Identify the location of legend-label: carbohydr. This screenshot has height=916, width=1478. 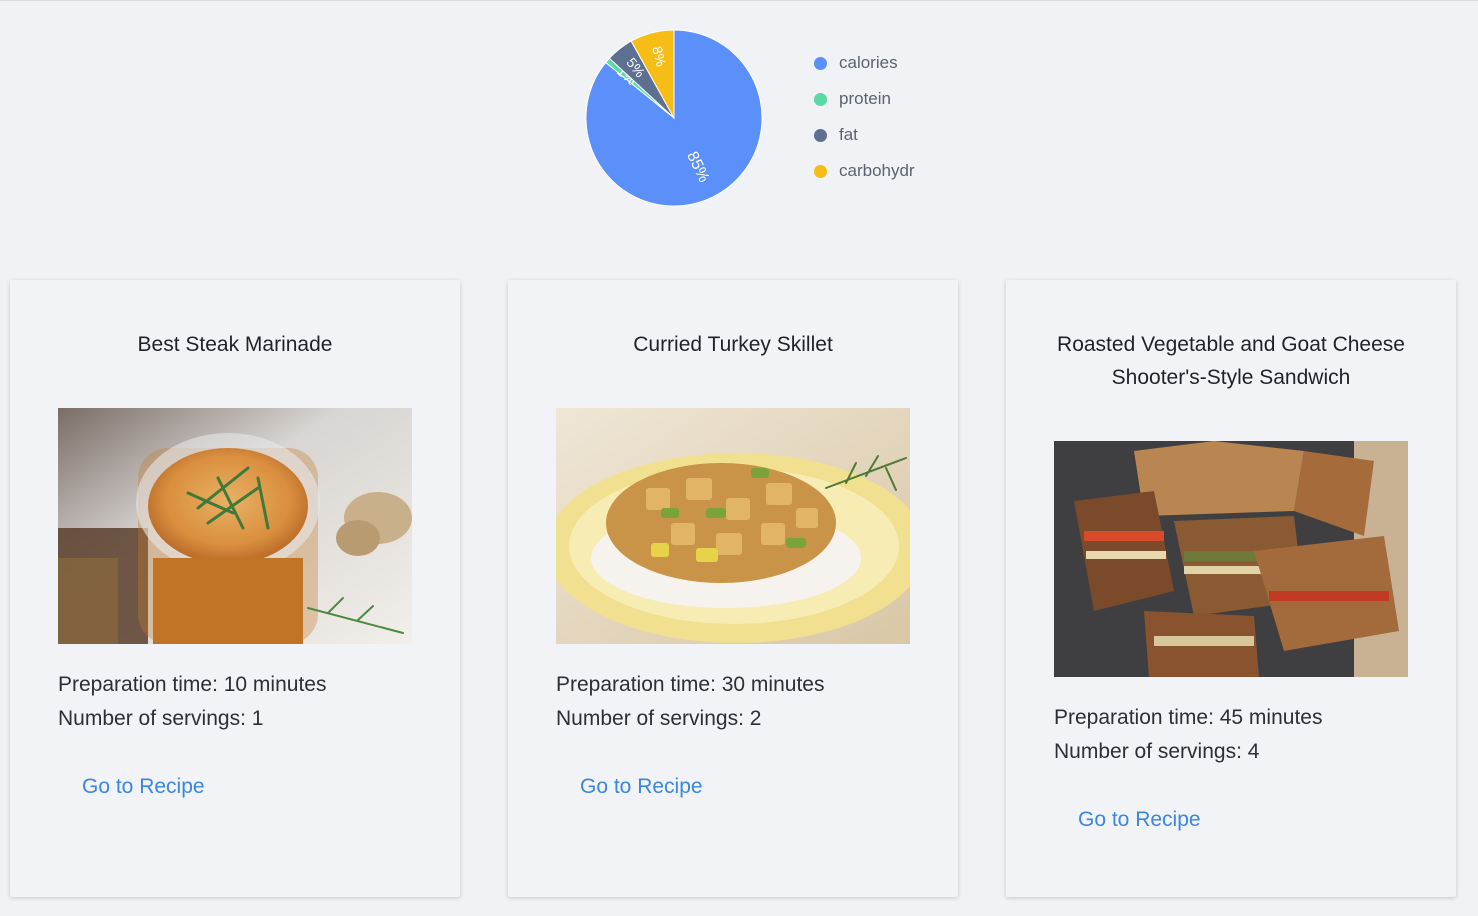
(877, 170).